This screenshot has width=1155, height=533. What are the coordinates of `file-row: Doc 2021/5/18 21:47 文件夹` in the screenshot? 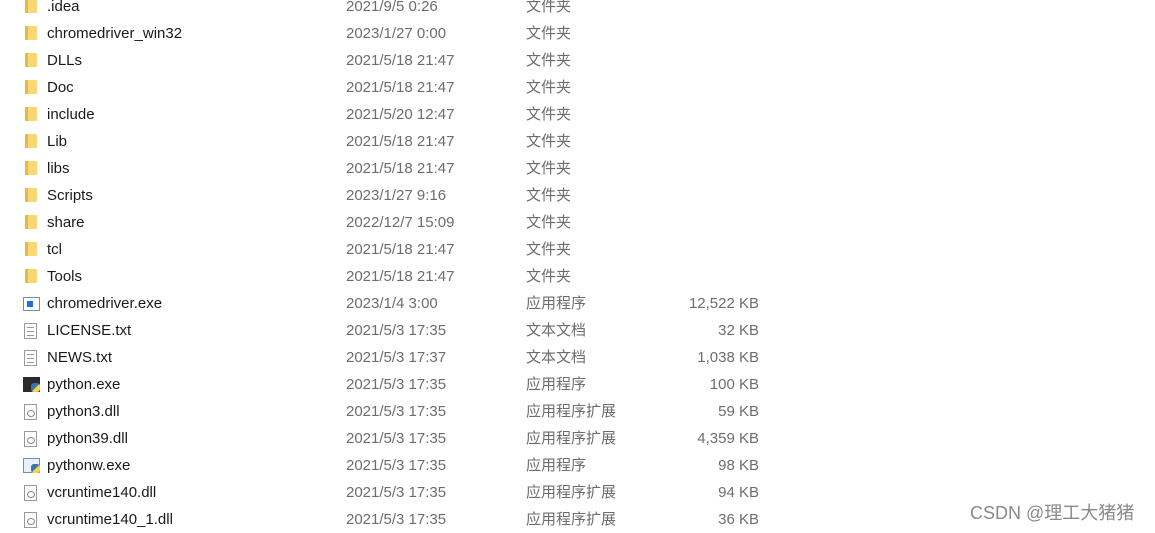 It's located at (577, 87).